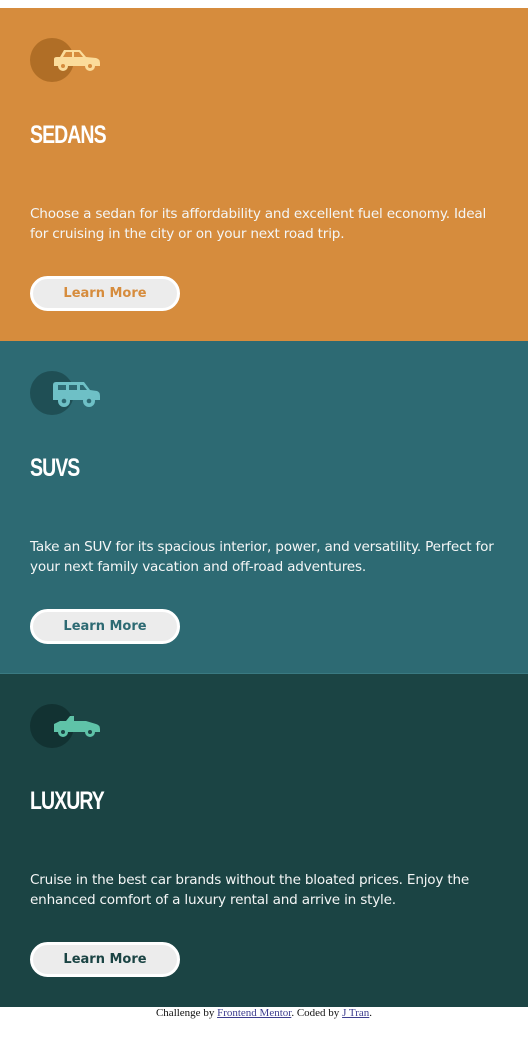 The width and height of the screenshot is (532, 1042). Describe the element at coordinates (66, 60) in the screenshot. I see `sedan-car-icon` at that location.